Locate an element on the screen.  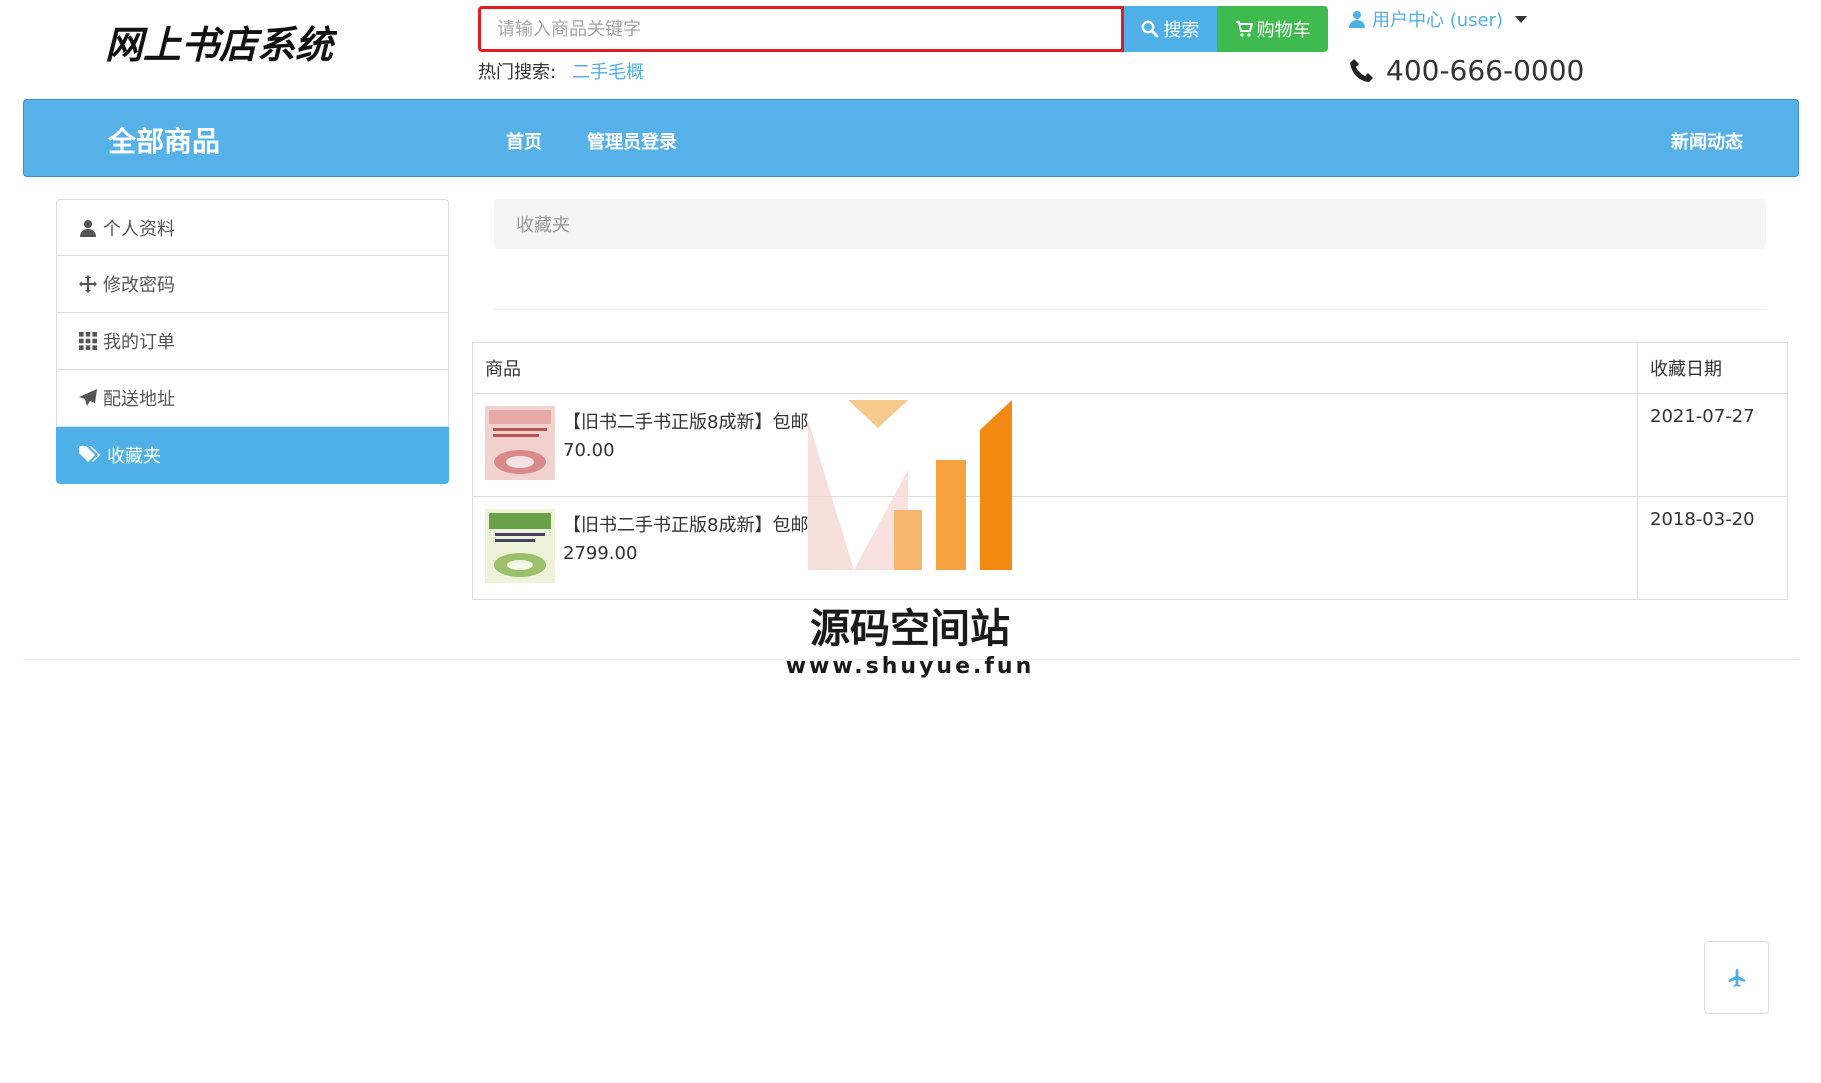
airplane-icon is located at coordinates (1736, 977).